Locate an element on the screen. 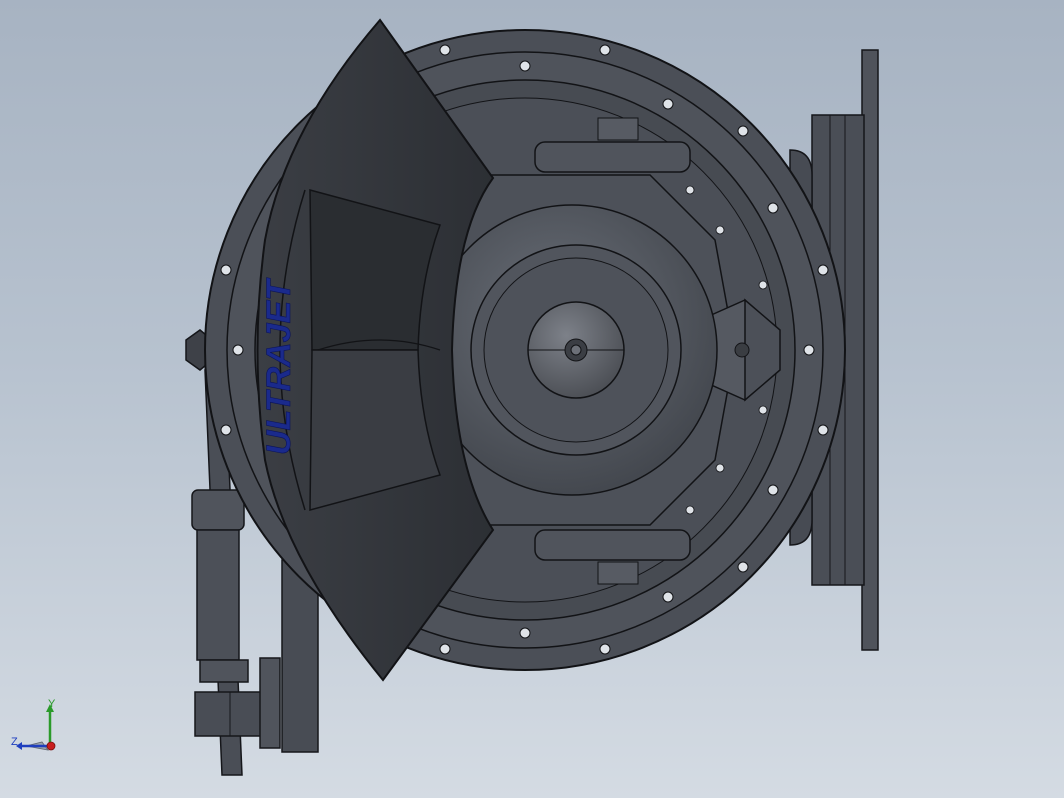  axis-triad: Y Z is located at coordinates (38, 728).